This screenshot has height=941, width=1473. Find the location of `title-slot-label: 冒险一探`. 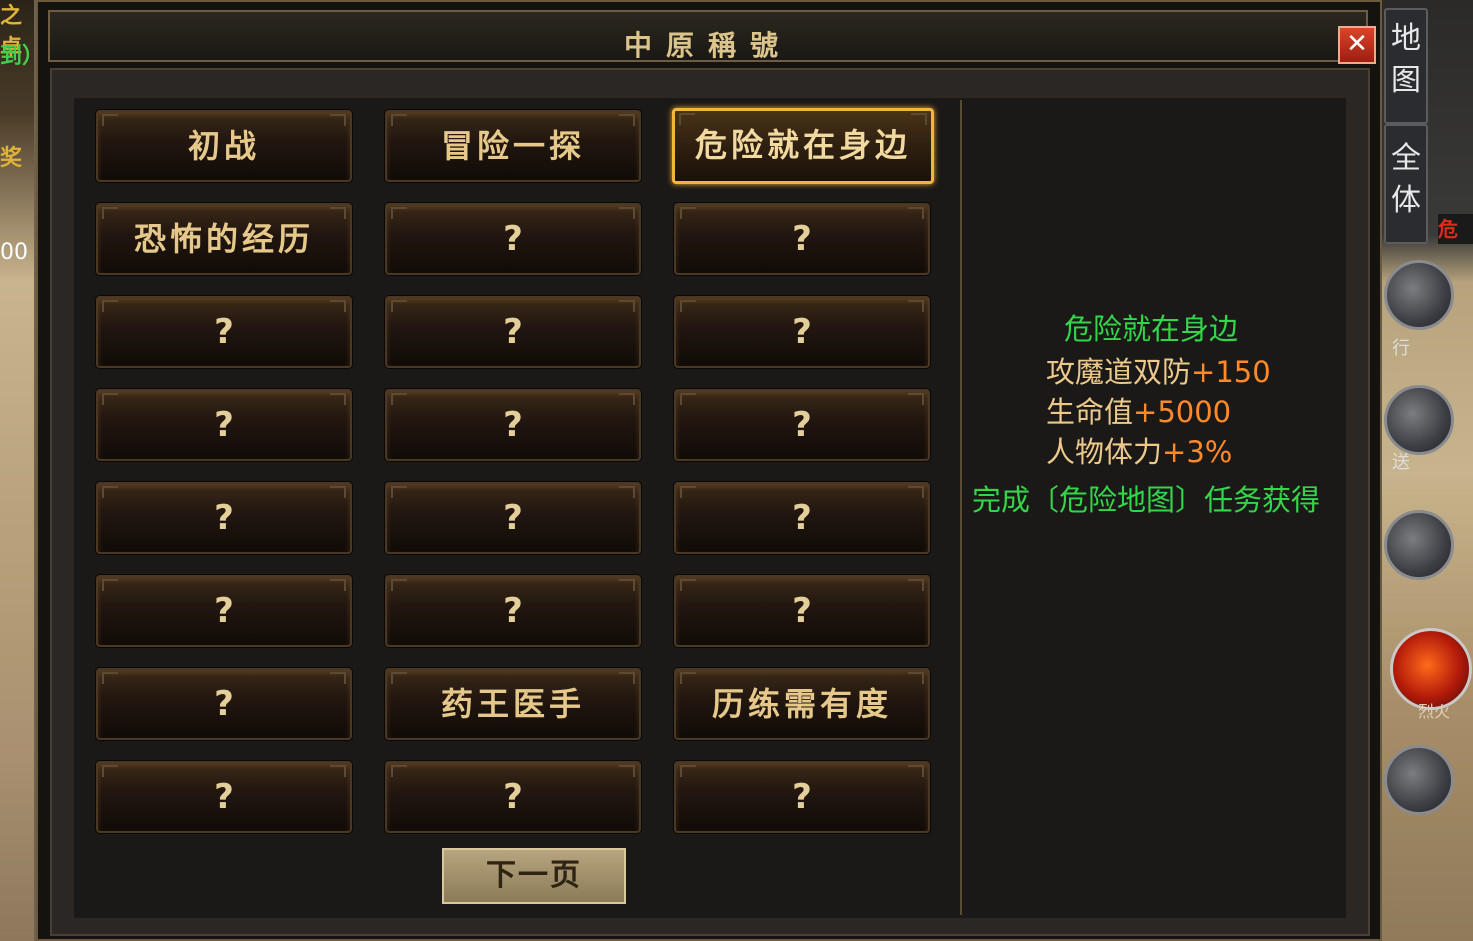

title-slot-label: 冒险一探 is located at coordinates (512, 146).